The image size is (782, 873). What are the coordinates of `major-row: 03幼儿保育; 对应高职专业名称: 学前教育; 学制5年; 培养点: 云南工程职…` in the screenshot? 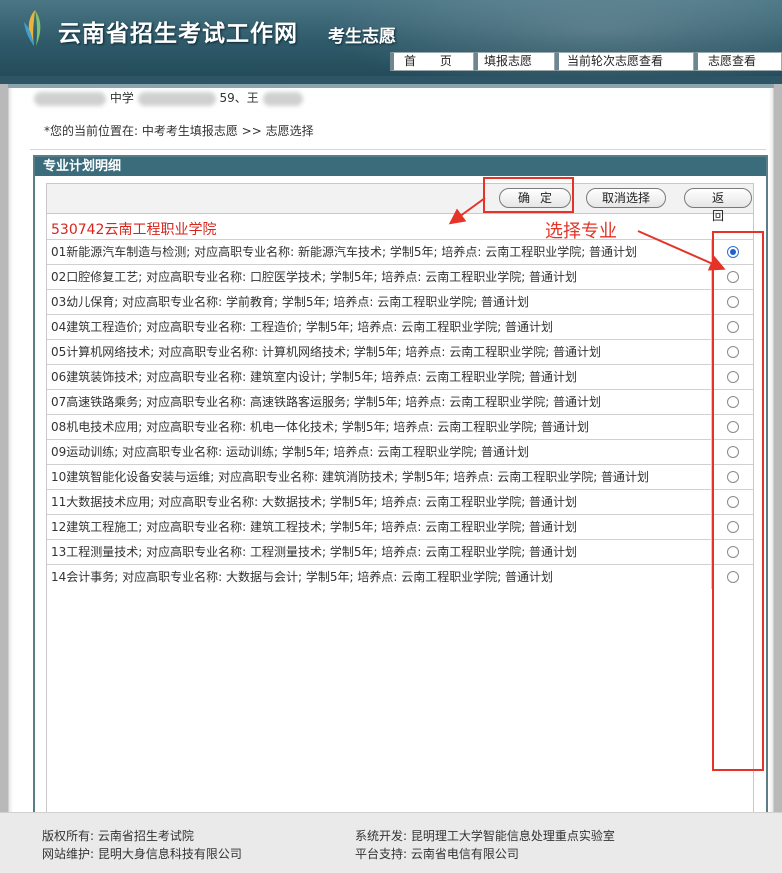 It's located at (400, 301).